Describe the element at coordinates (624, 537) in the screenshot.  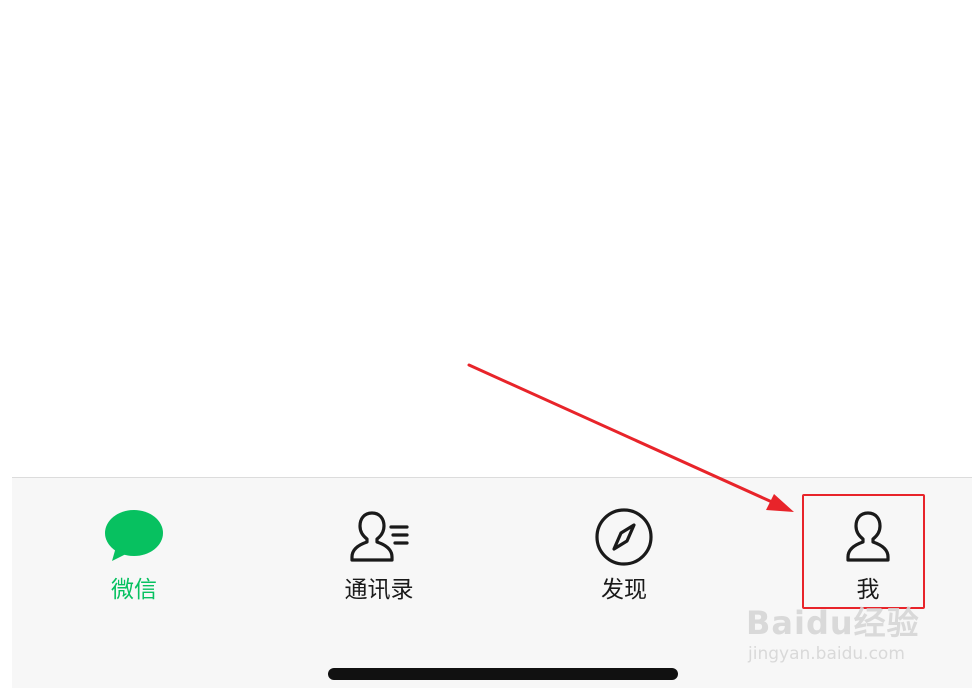
I see `compass-icon` at that location.